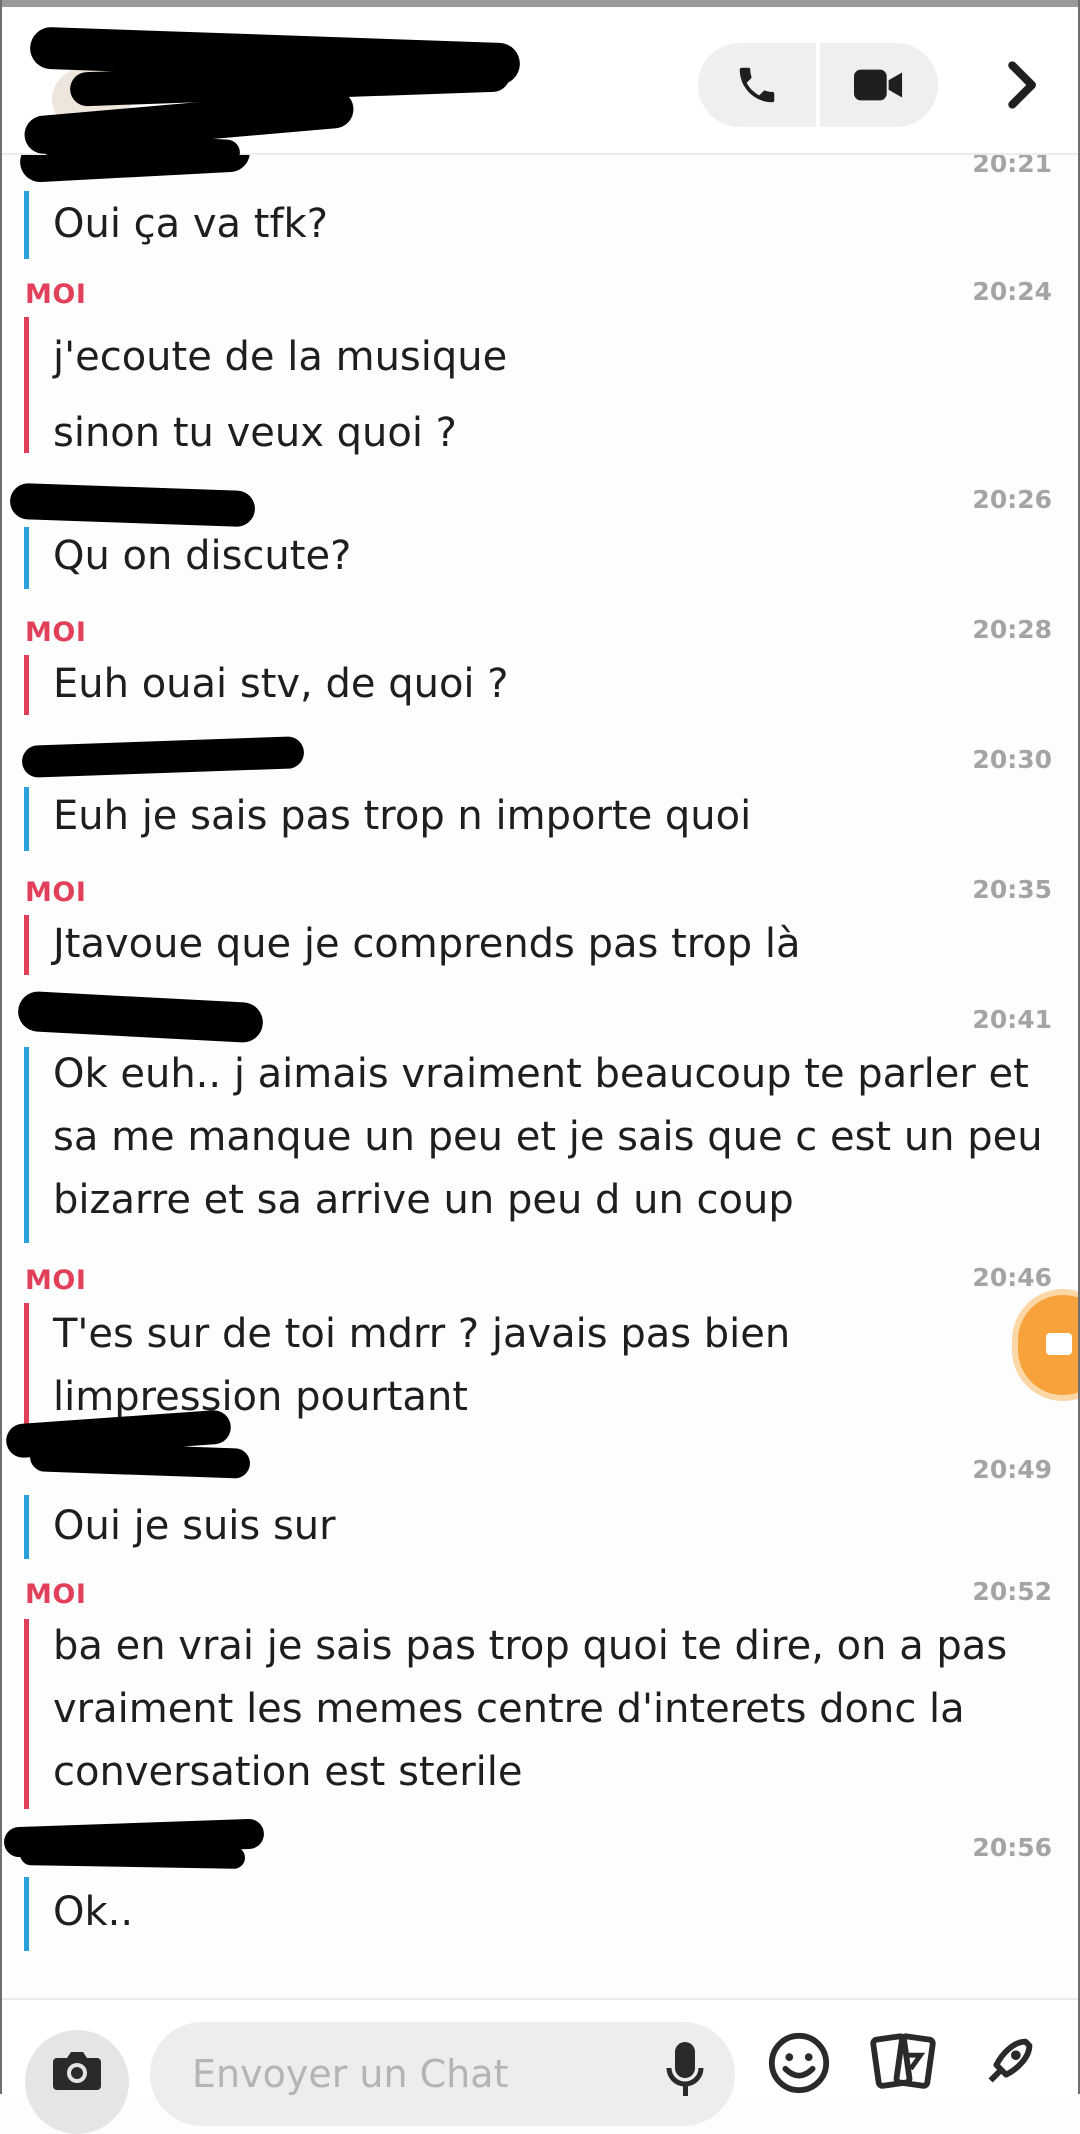 Image resolution: width=1080 pixels, height=2134 pixels. What do you see at coordinates (93, 1912) in the screenshot?
I see `message-line: Ok..` at bounding box center [93, 1912].